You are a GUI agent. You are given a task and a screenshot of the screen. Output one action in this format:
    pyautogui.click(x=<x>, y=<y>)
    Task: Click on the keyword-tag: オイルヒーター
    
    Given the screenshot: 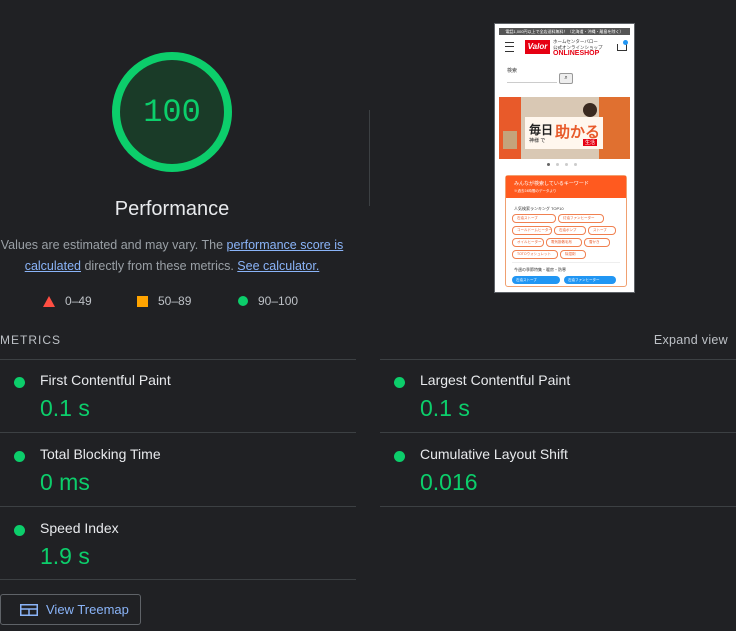 What is the action you would take?
    pyautogui.click(x=528, y=242)
    